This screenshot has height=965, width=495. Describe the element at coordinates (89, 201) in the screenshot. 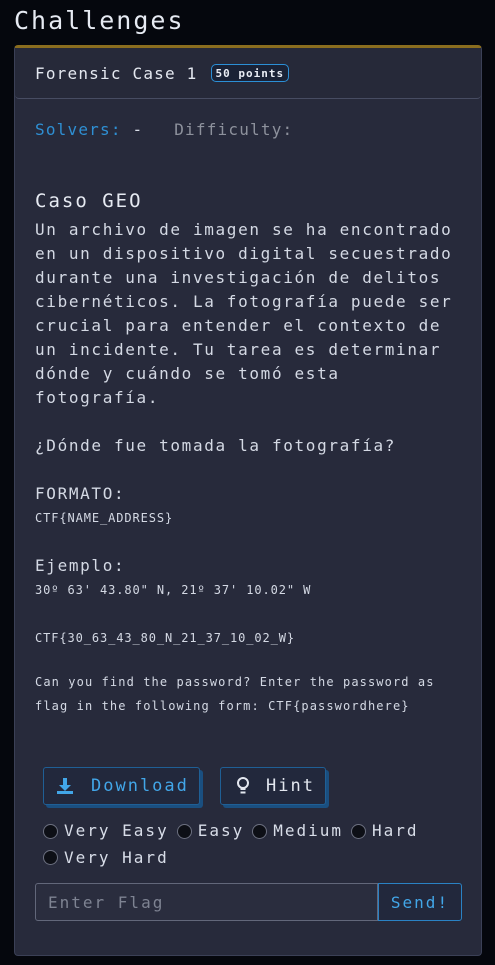

I see `case-title: Caso GEO` at that location.